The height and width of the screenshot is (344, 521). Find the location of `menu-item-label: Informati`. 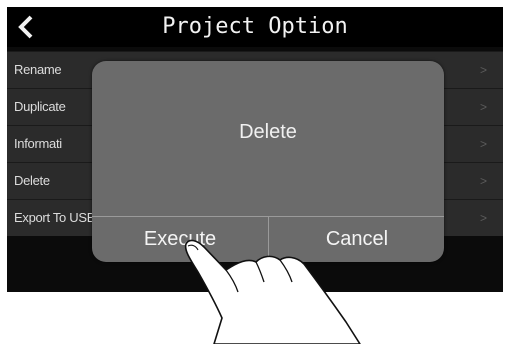

menu-item-label: Informati is located at coordinates (38, 143).